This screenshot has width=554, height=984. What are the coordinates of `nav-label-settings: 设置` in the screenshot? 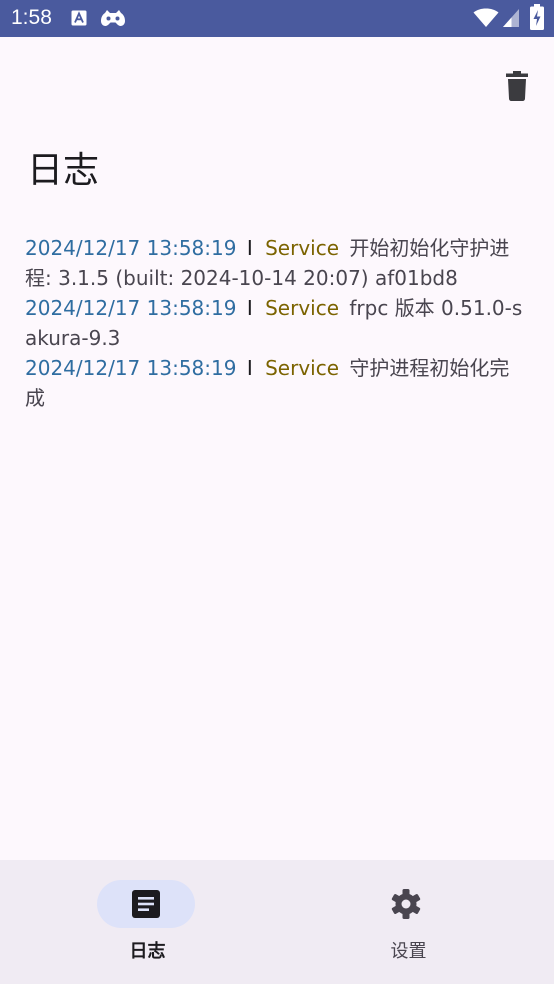 It's located at (408, 951).